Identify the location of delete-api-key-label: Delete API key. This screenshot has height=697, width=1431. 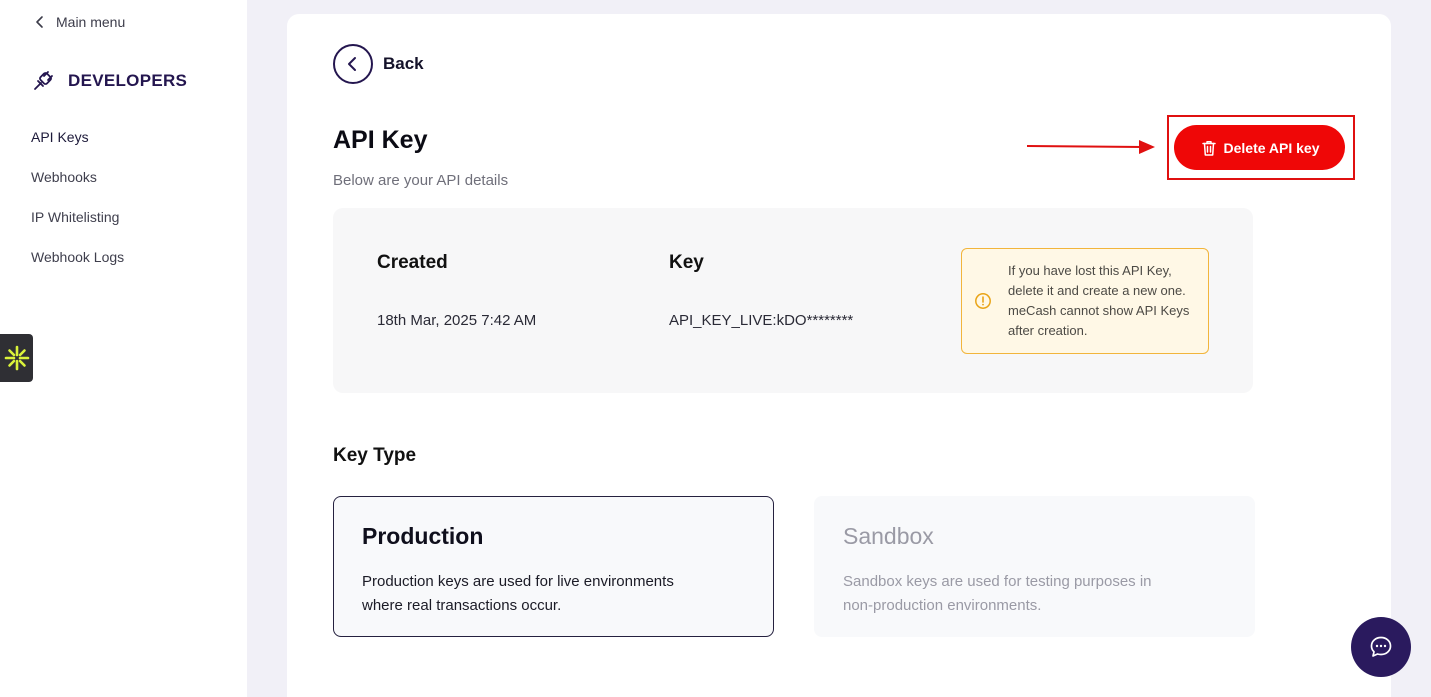
(1271, 147).